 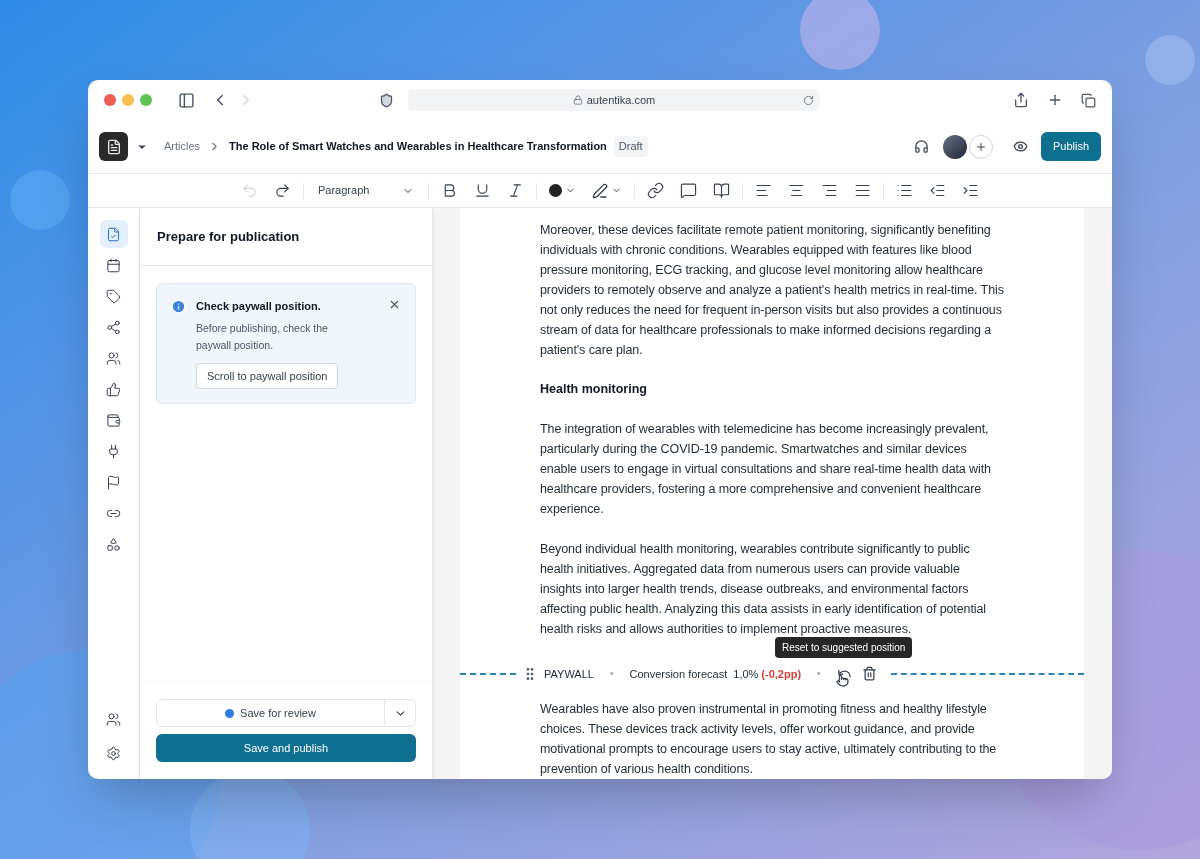 I want to click on article-title: The Role of Smart Watches and Wearables in Healthcare Transformation, so click(x=418, y=147).